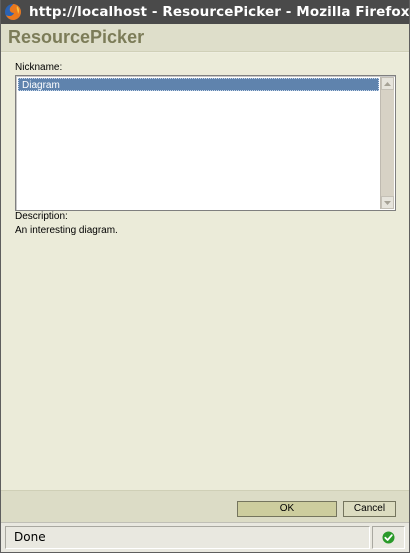 This screenshot has height=553, width=410. Describe the element at coordinates (13, 12) in the screenshot. I see `firefox-icon` at that location.